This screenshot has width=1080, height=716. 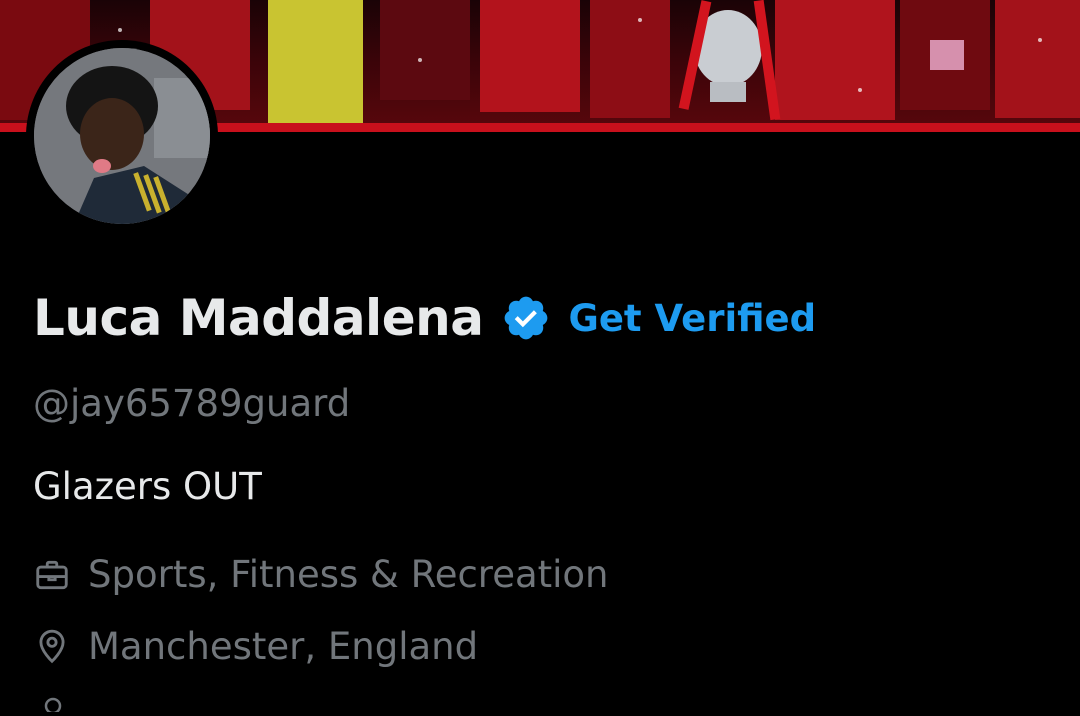 I want to click on profile-handle: @jay65789guard, so click(x=192, y=403).